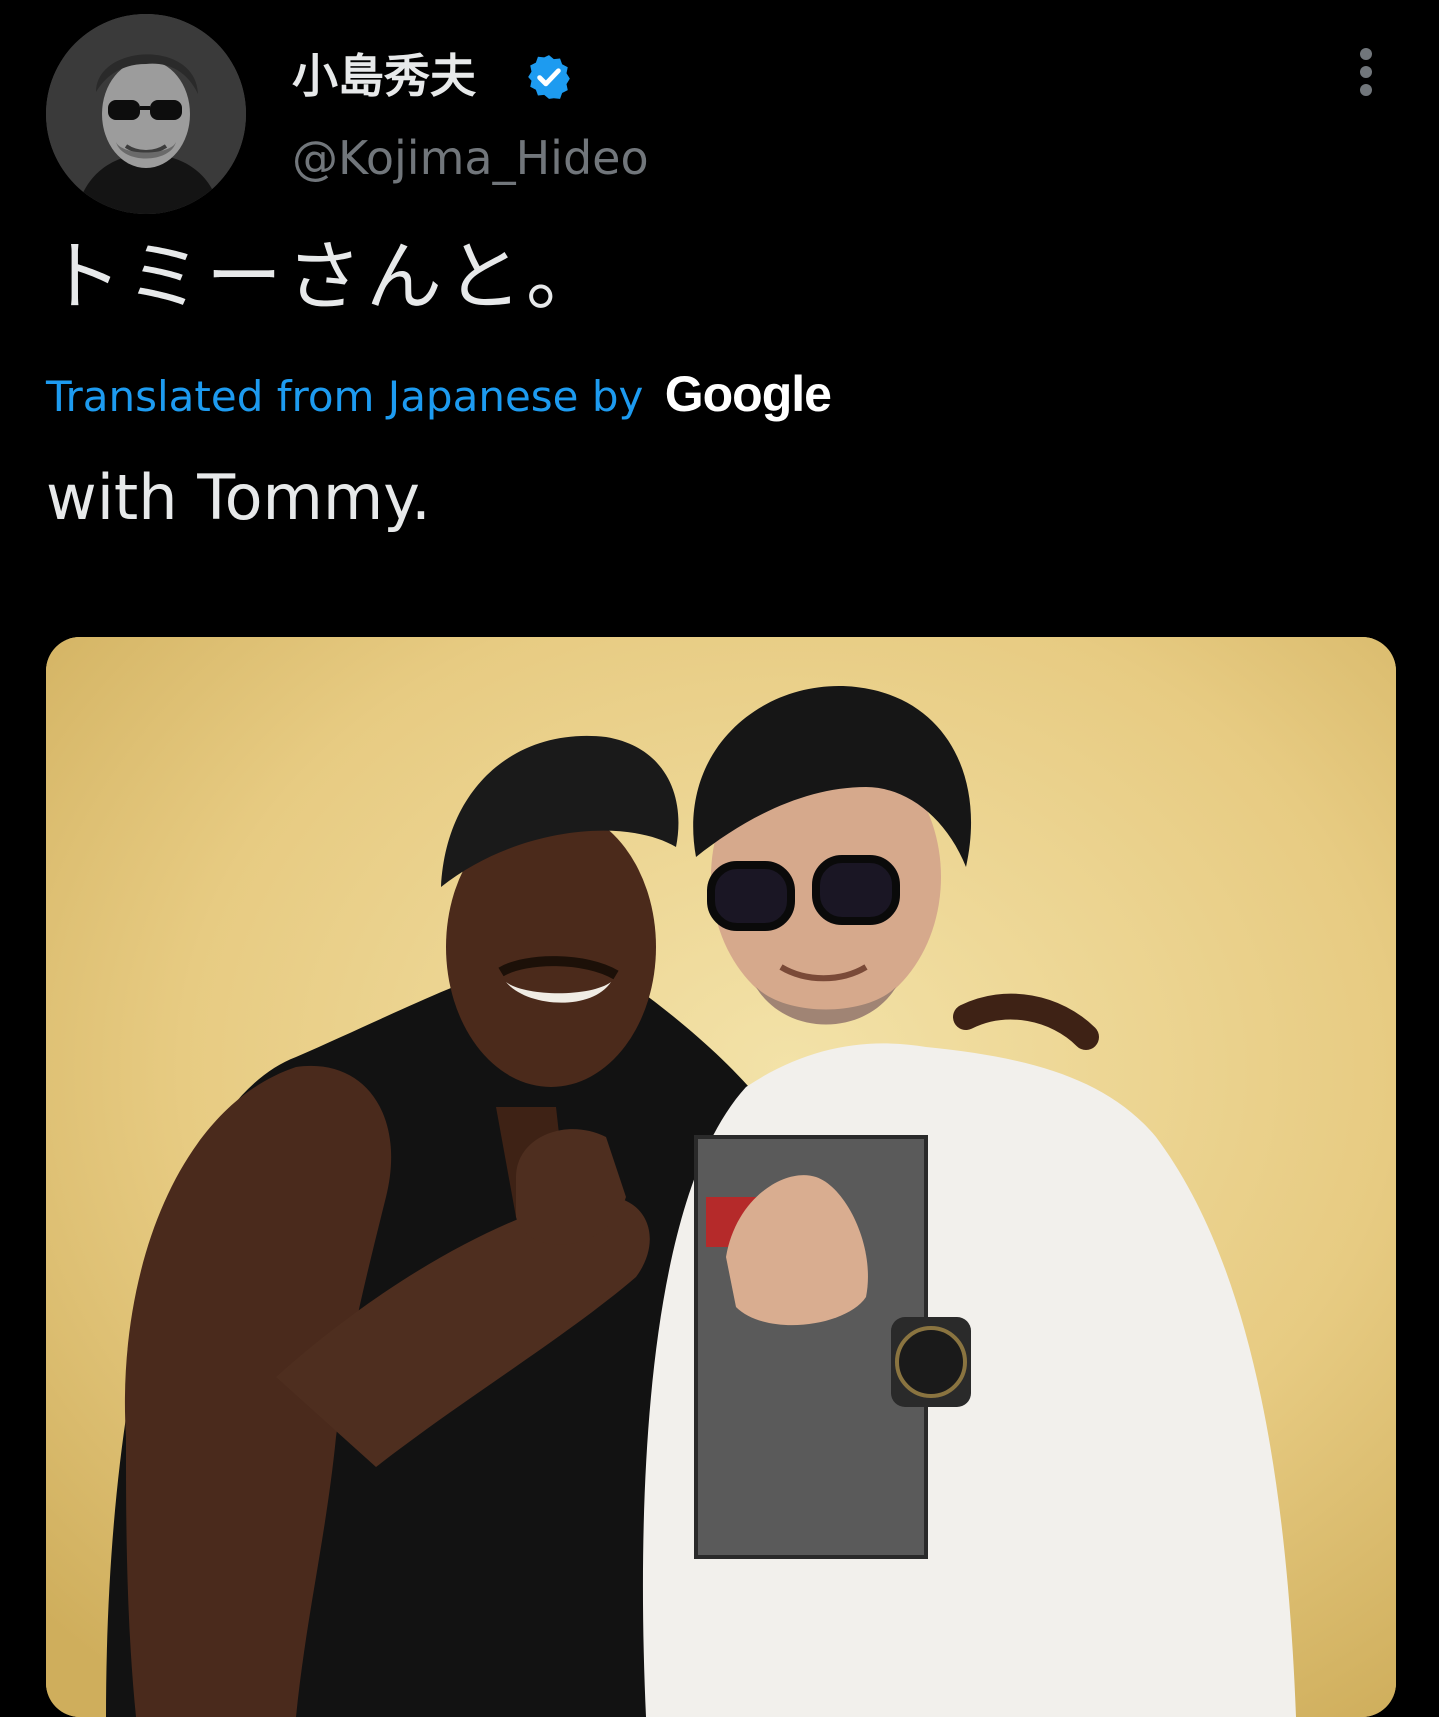 The image size is (1439, 1717). What do you see at coordinates (470, 158) in the screenshot?
I see `author-handle: @Kojima_Hideo` at bounding box center [470, 158].